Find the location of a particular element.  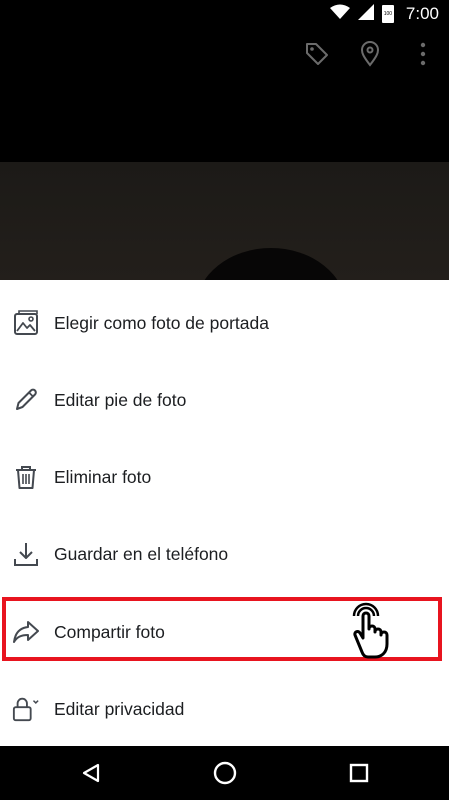

tap-hand-icon is located at coordinates (371, 631).